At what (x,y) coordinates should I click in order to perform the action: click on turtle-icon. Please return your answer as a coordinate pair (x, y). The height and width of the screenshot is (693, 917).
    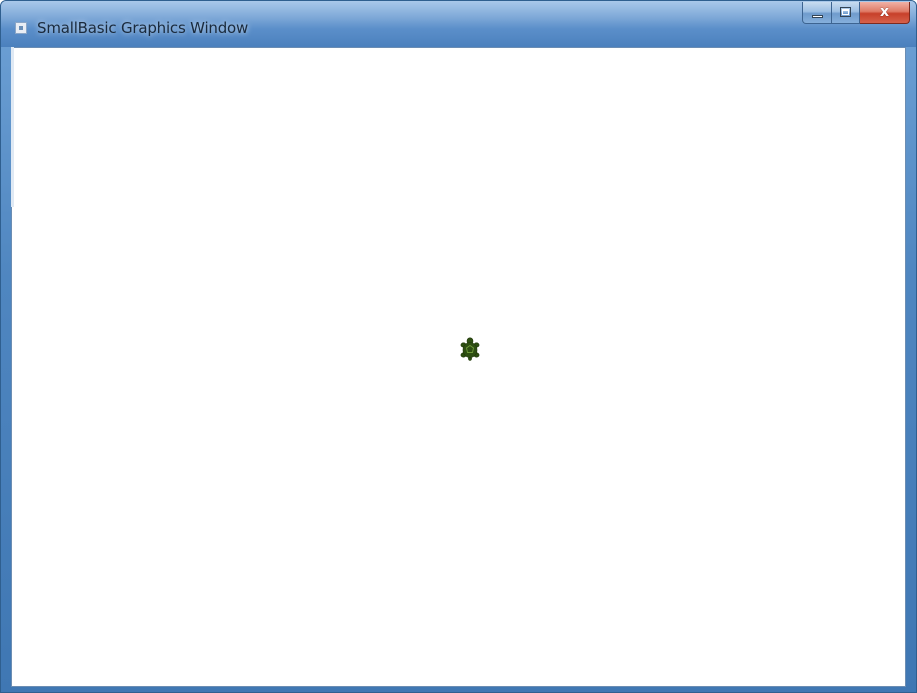
    Looking at the image, I should click on (470, 349).